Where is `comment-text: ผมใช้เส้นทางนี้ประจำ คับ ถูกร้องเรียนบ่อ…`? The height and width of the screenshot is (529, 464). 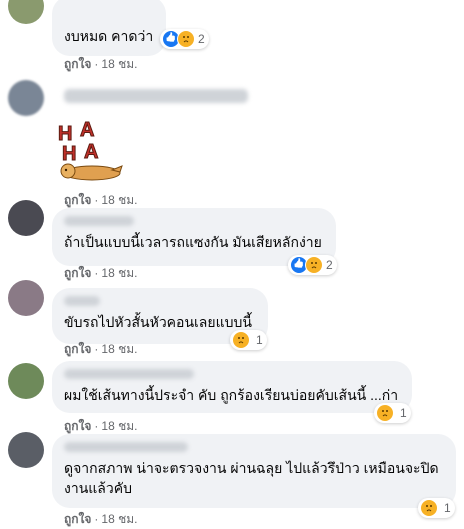
comment-text: ผมใช้เส้นทางนี้ประจำ คับ ถูกร้องเรียนบ่อ… is located at coordinates (231, 395).